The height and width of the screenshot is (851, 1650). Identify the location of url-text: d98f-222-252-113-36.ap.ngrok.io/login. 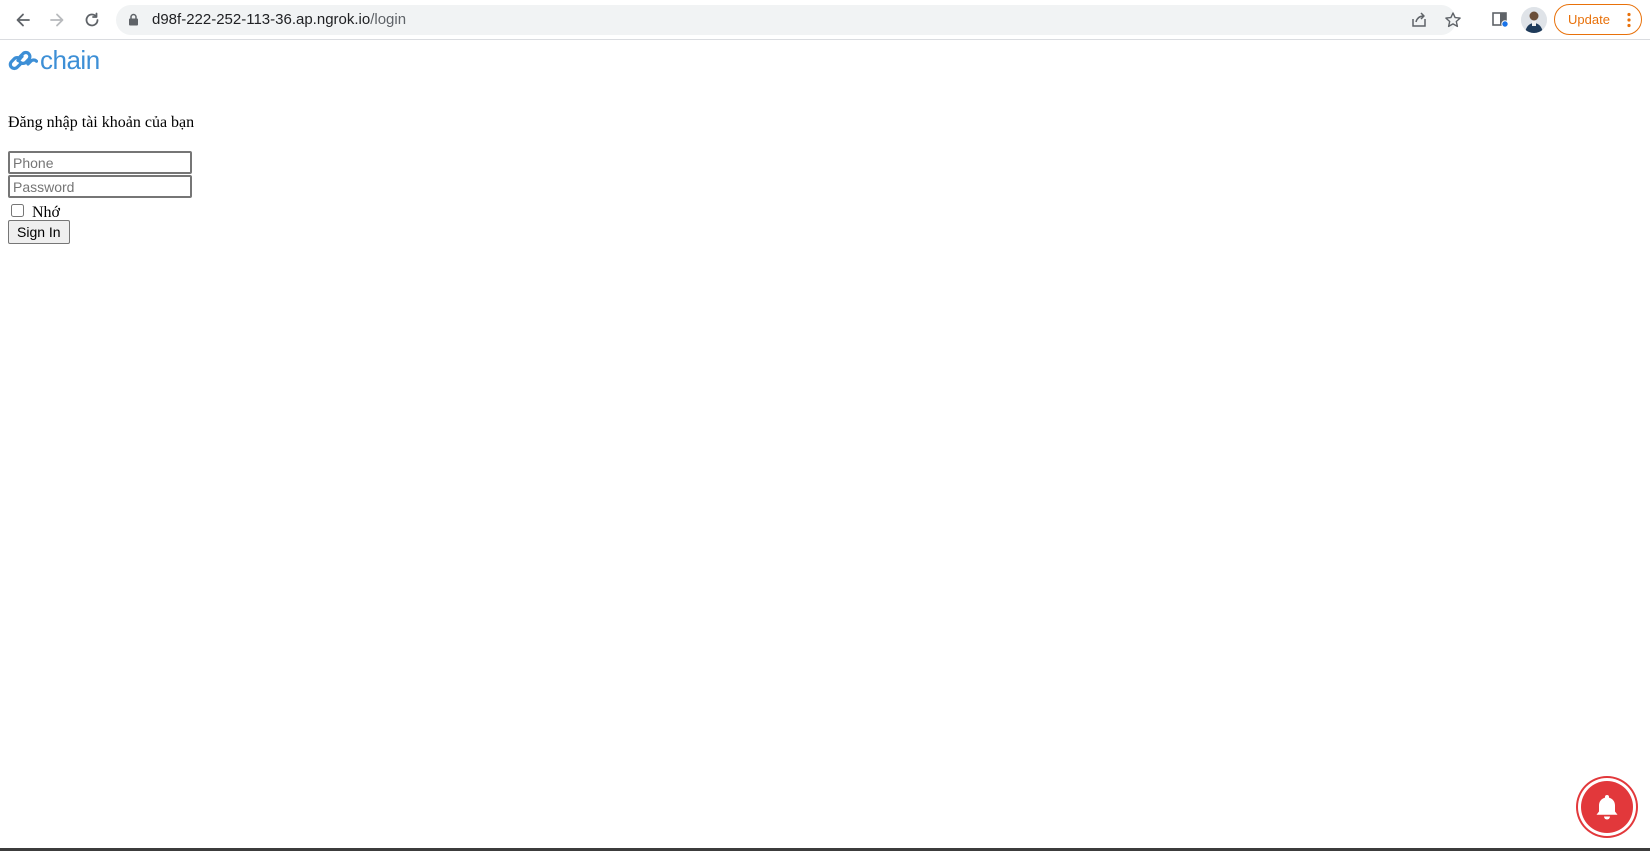
(279, 20).